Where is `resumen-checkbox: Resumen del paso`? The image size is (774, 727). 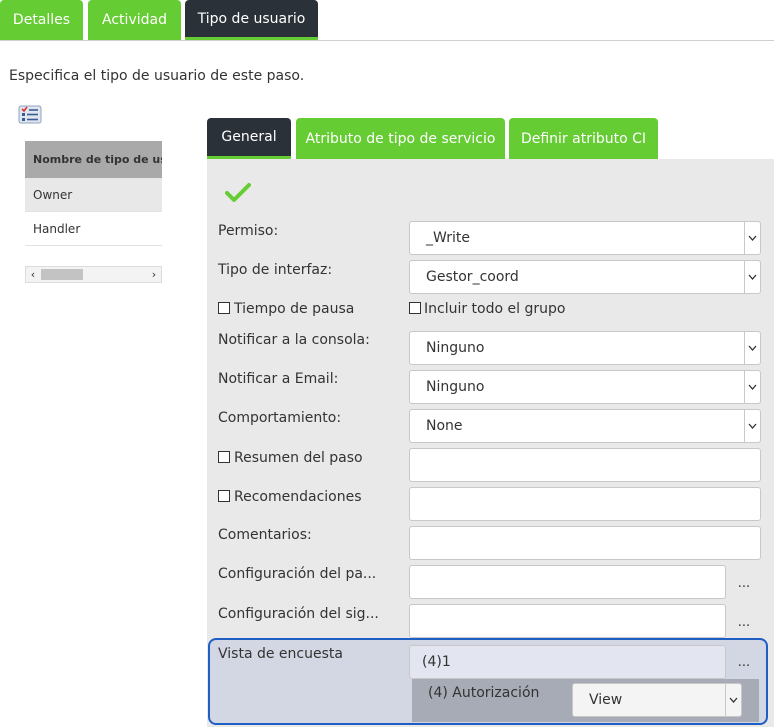
resumen-checkbox: Resumen del paso is located at coordinates (290, 458).